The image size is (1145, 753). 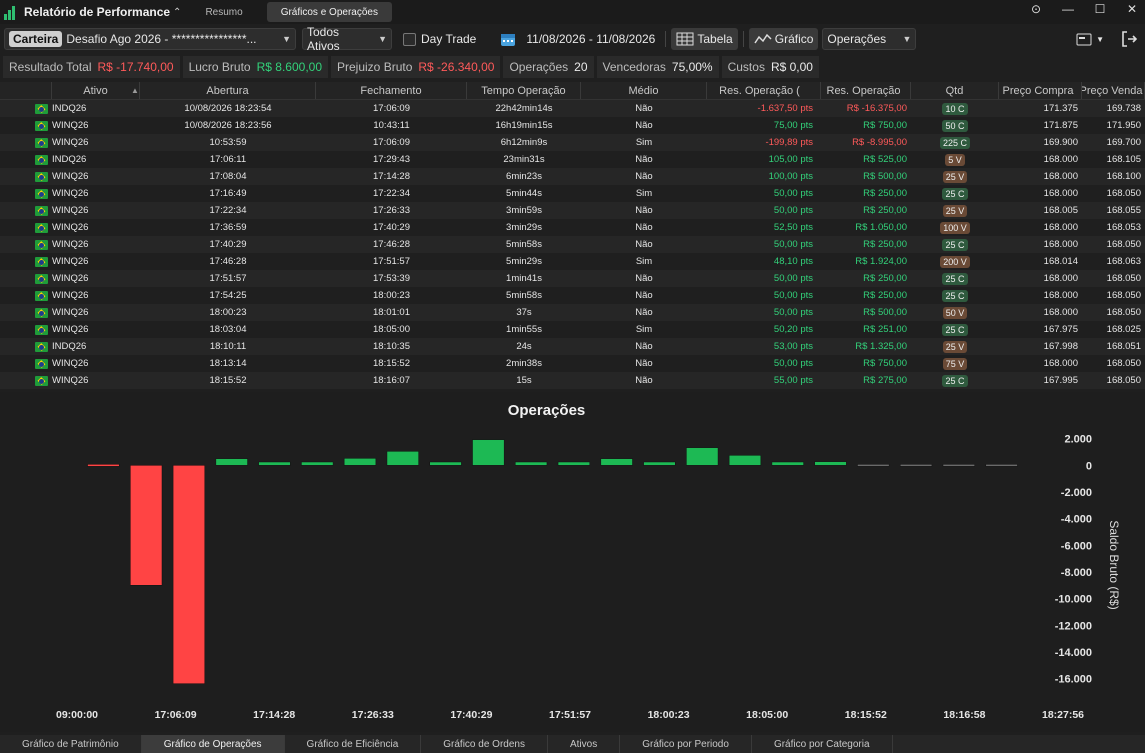 What do you see at coordinates (329, 12) in the screenshot?
I see `tab-graficos-operacoes: Gráficos e Operações` at bounding box center [329, 12].